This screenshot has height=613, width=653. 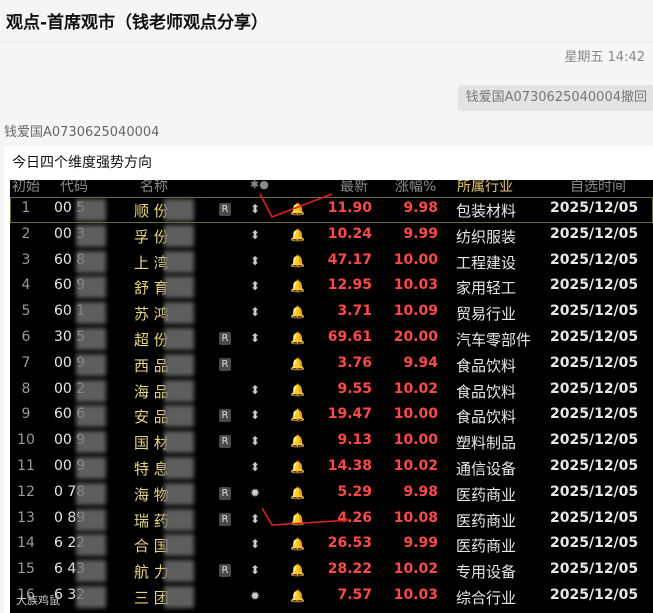 I want to click on table-row: 2 00 3孚 份 ⬍ 10.24 9.99 纺织服装 2025/12/05 🔔, so click(x=331, y=236).